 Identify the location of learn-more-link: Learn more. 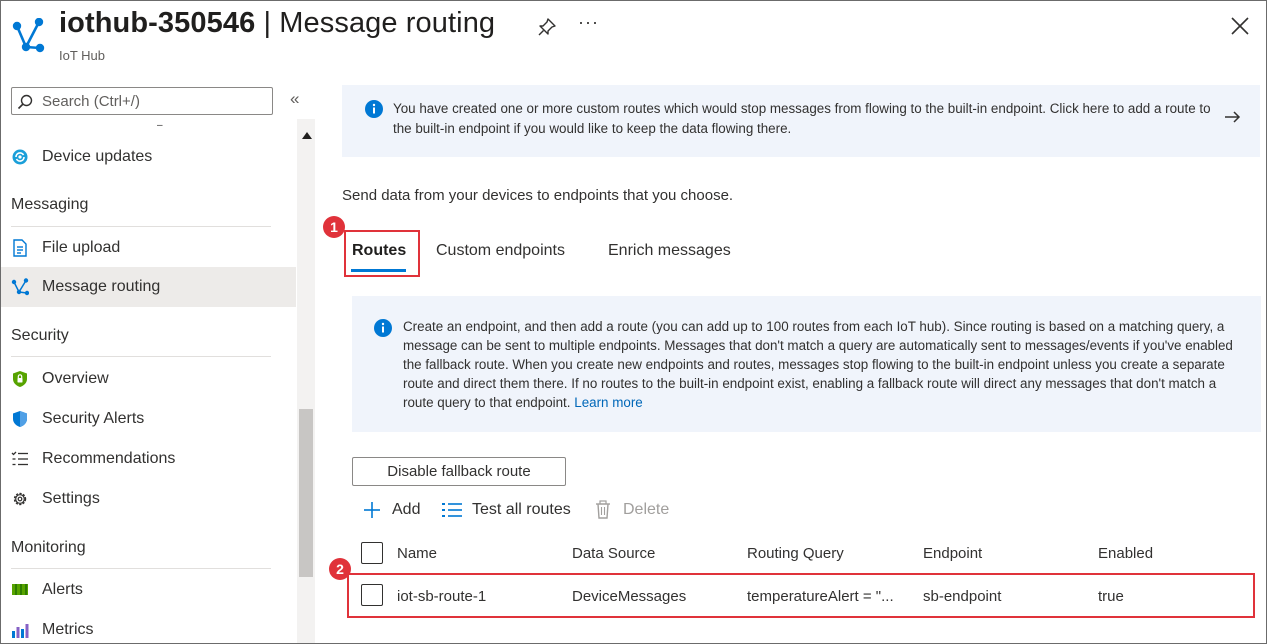
(608, 402).